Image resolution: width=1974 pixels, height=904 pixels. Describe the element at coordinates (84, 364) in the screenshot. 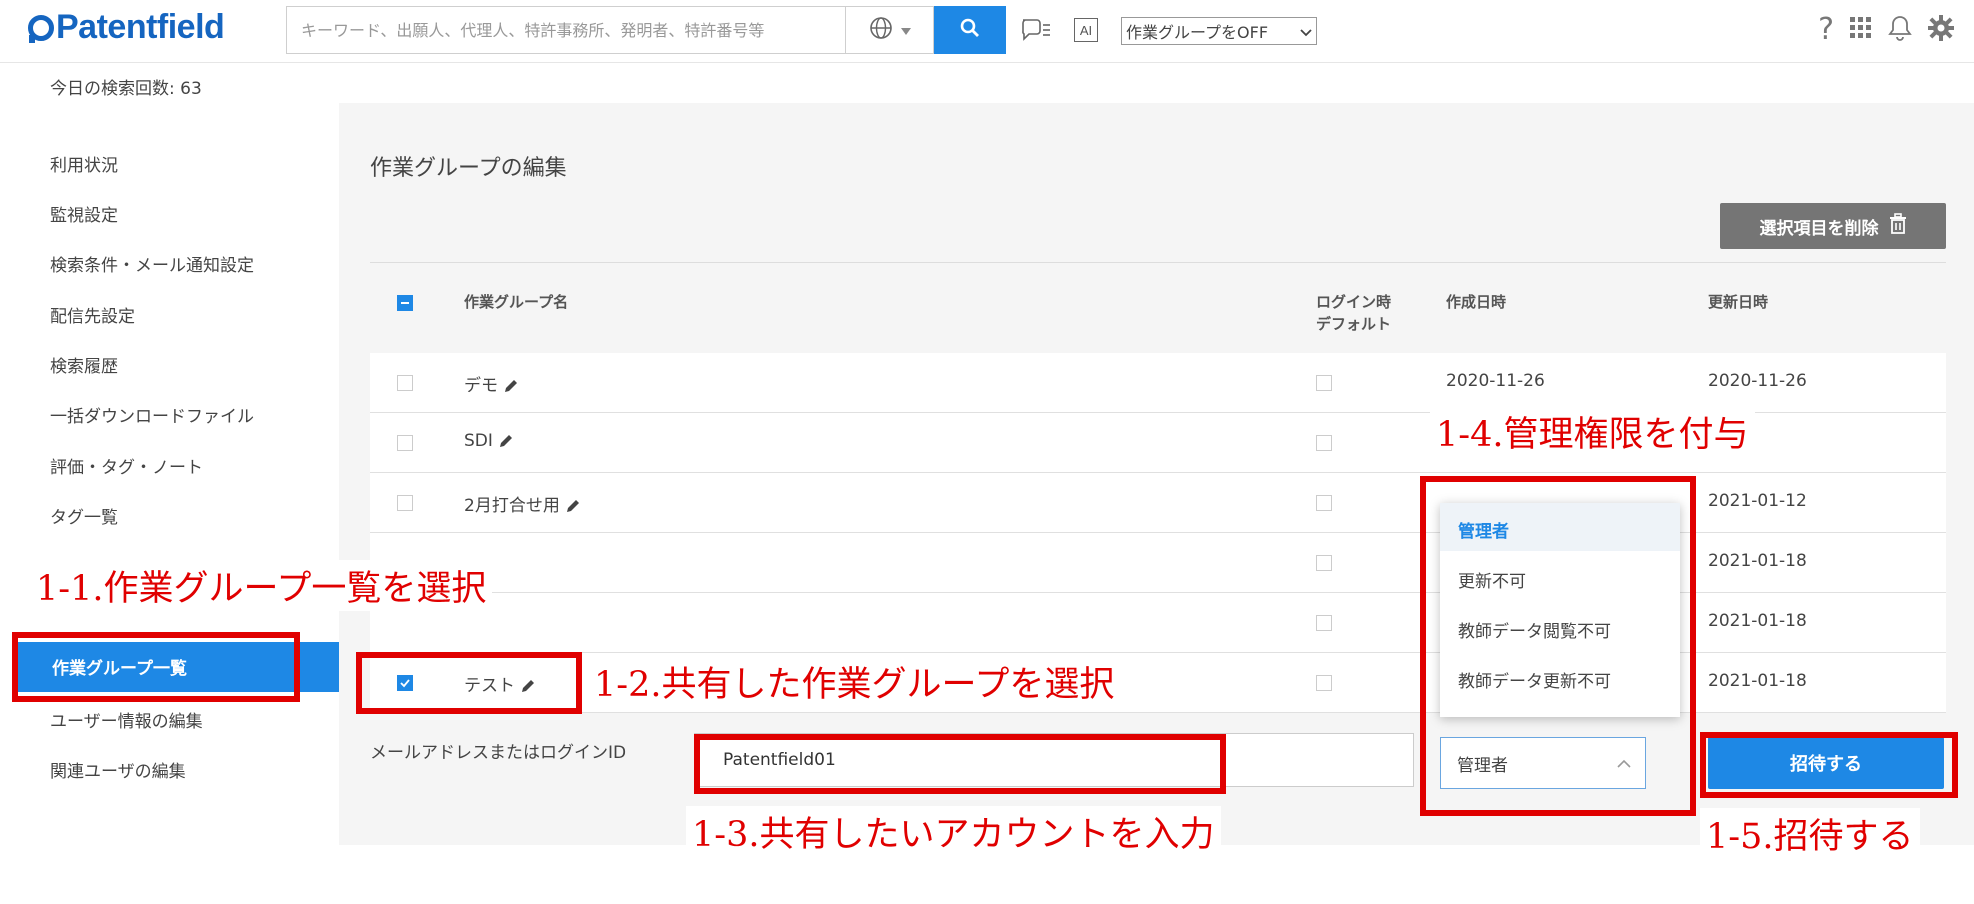

I see `sidebar-item-history: 検索履歴` at that location.